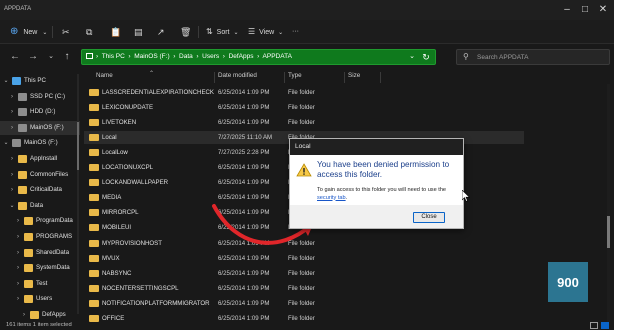 Image resolution: width=620 pixels, height=330 pixels. Describe the element at coordinates (40, 299) in the screenshot. I see `nav-item: › Users` at that location.